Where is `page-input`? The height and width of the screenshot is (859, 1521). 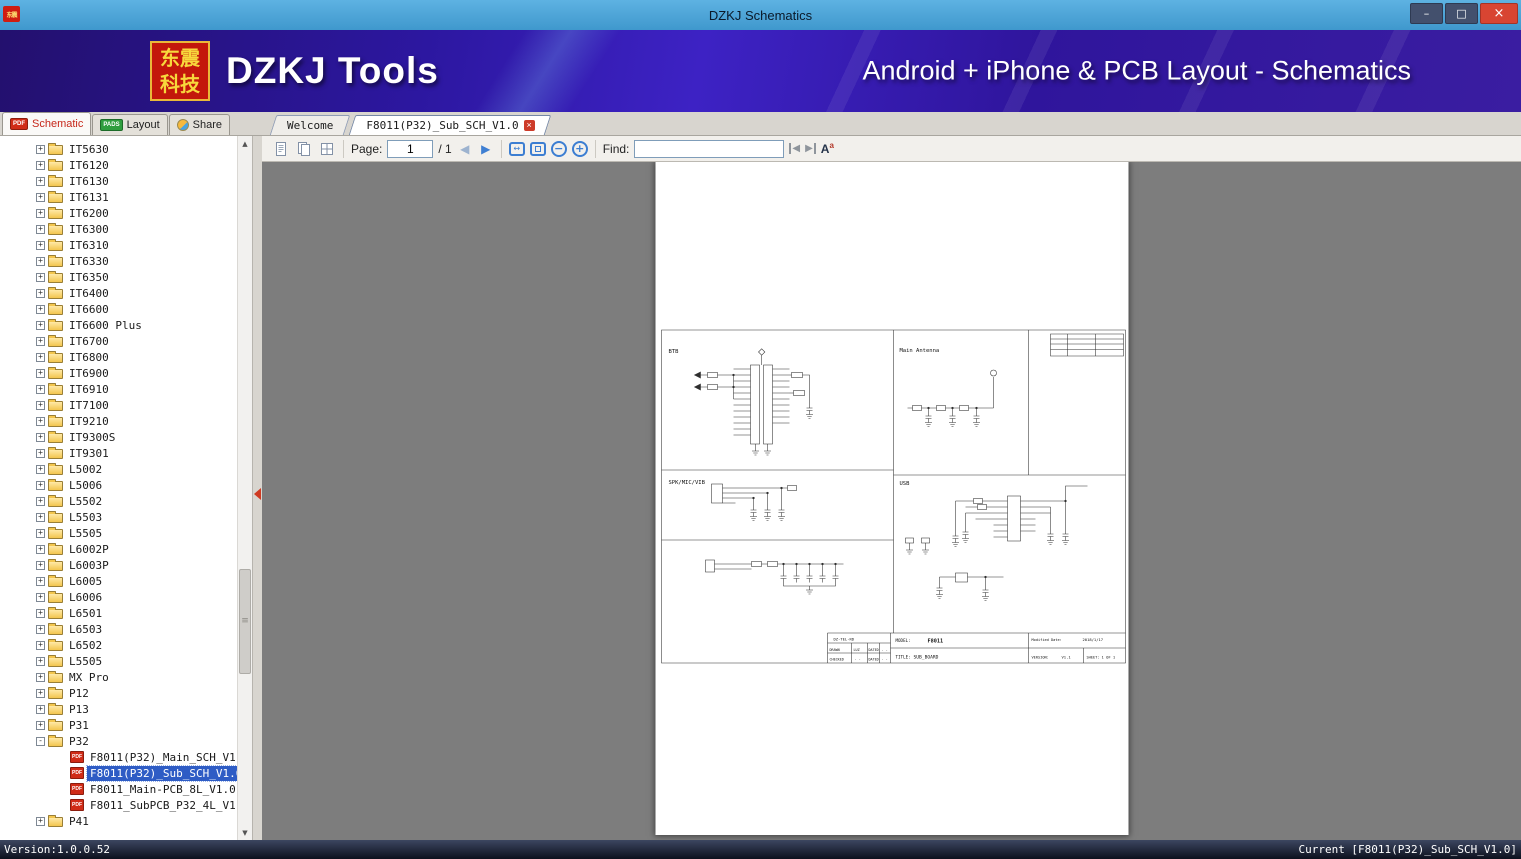
page-input is located at coordinates (410, 148).